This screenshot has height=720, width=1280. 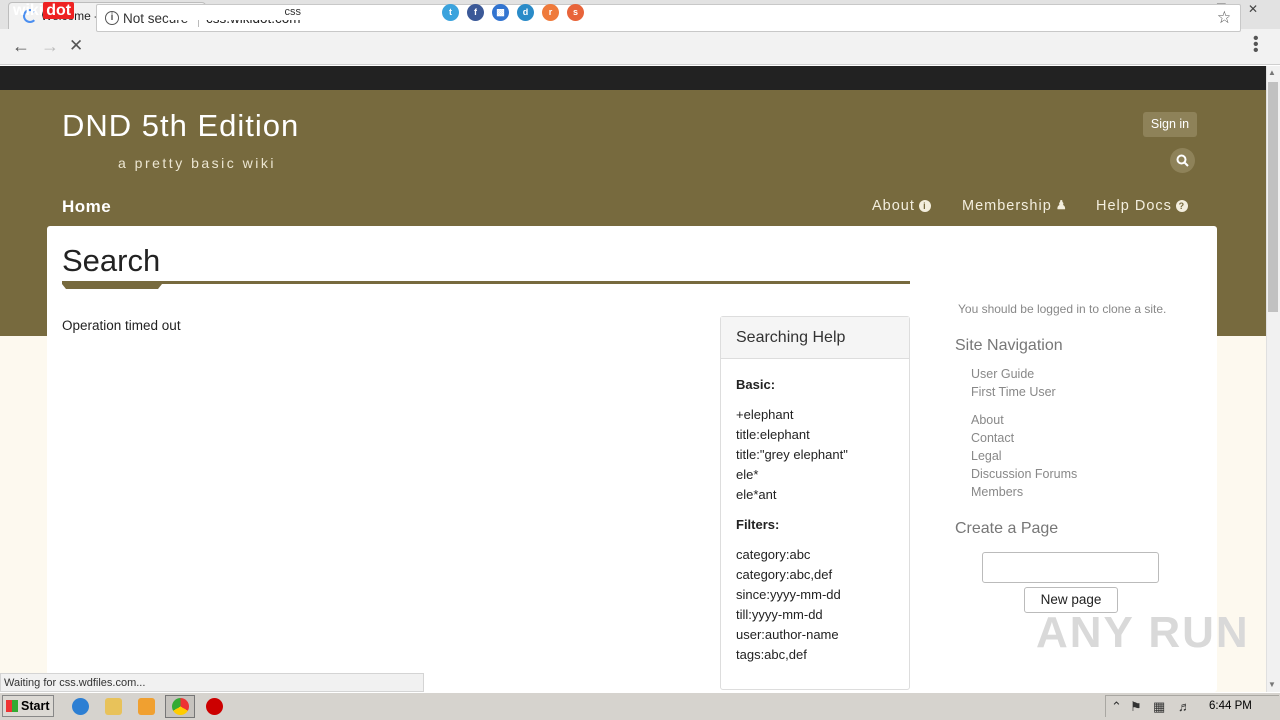 I want to click on nav-help-docs-label: Help Docs, so click(x=1134, y=206).